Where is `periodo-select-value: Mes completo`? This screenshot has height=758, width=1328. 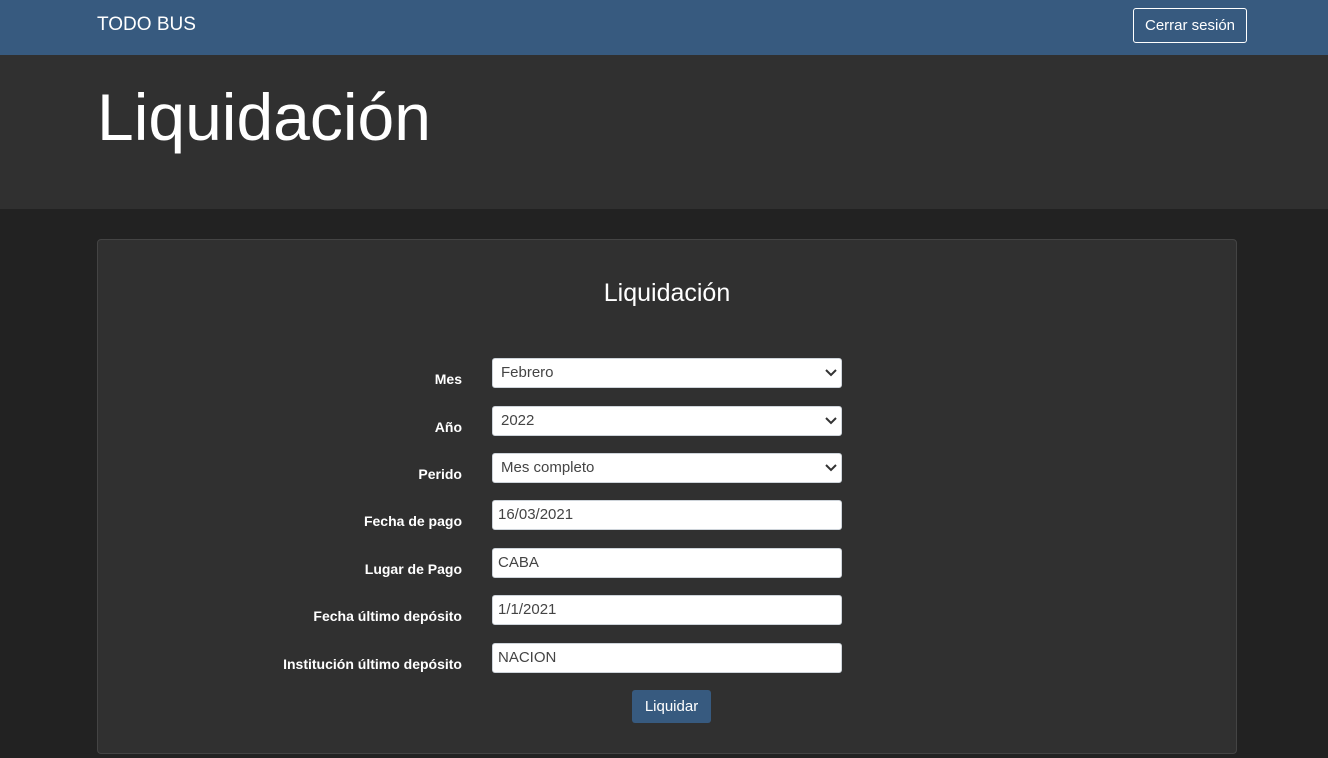
periodo-select-value: Mes completo is located at coordinates (548, 467).